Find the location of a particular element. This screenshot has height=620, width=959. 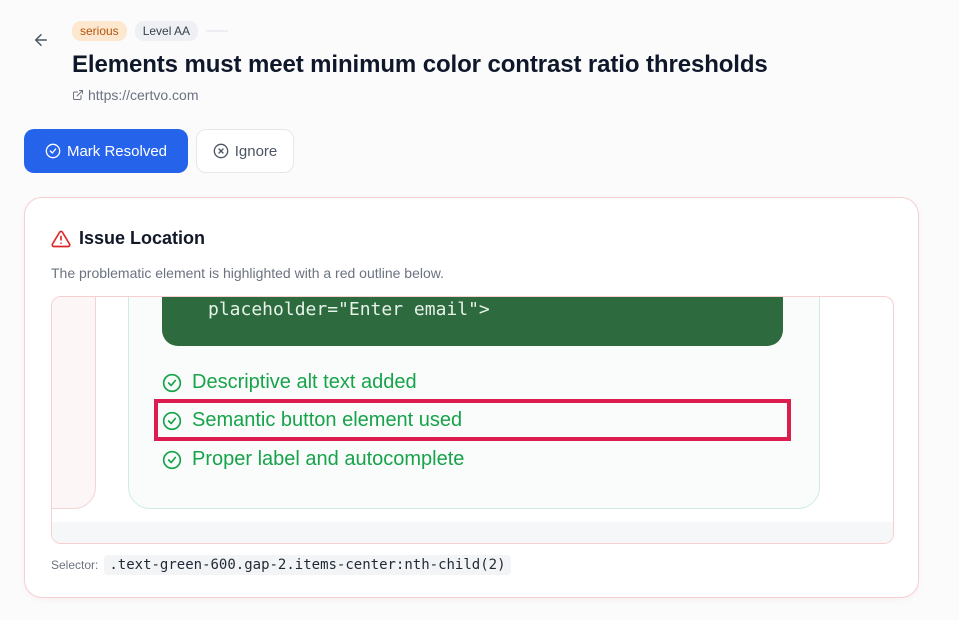

ignore-label: Ignore is located at coordinates (256, 151).